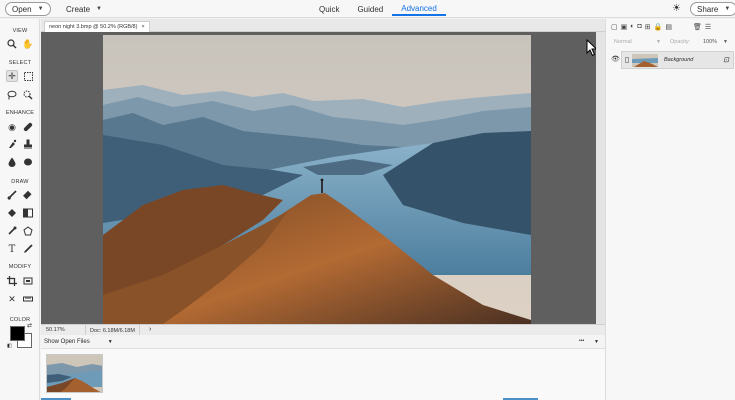 This screenshot has width=735, height=400. I want to click on adjustment-layer-icon: ◐, so click(632, 26).